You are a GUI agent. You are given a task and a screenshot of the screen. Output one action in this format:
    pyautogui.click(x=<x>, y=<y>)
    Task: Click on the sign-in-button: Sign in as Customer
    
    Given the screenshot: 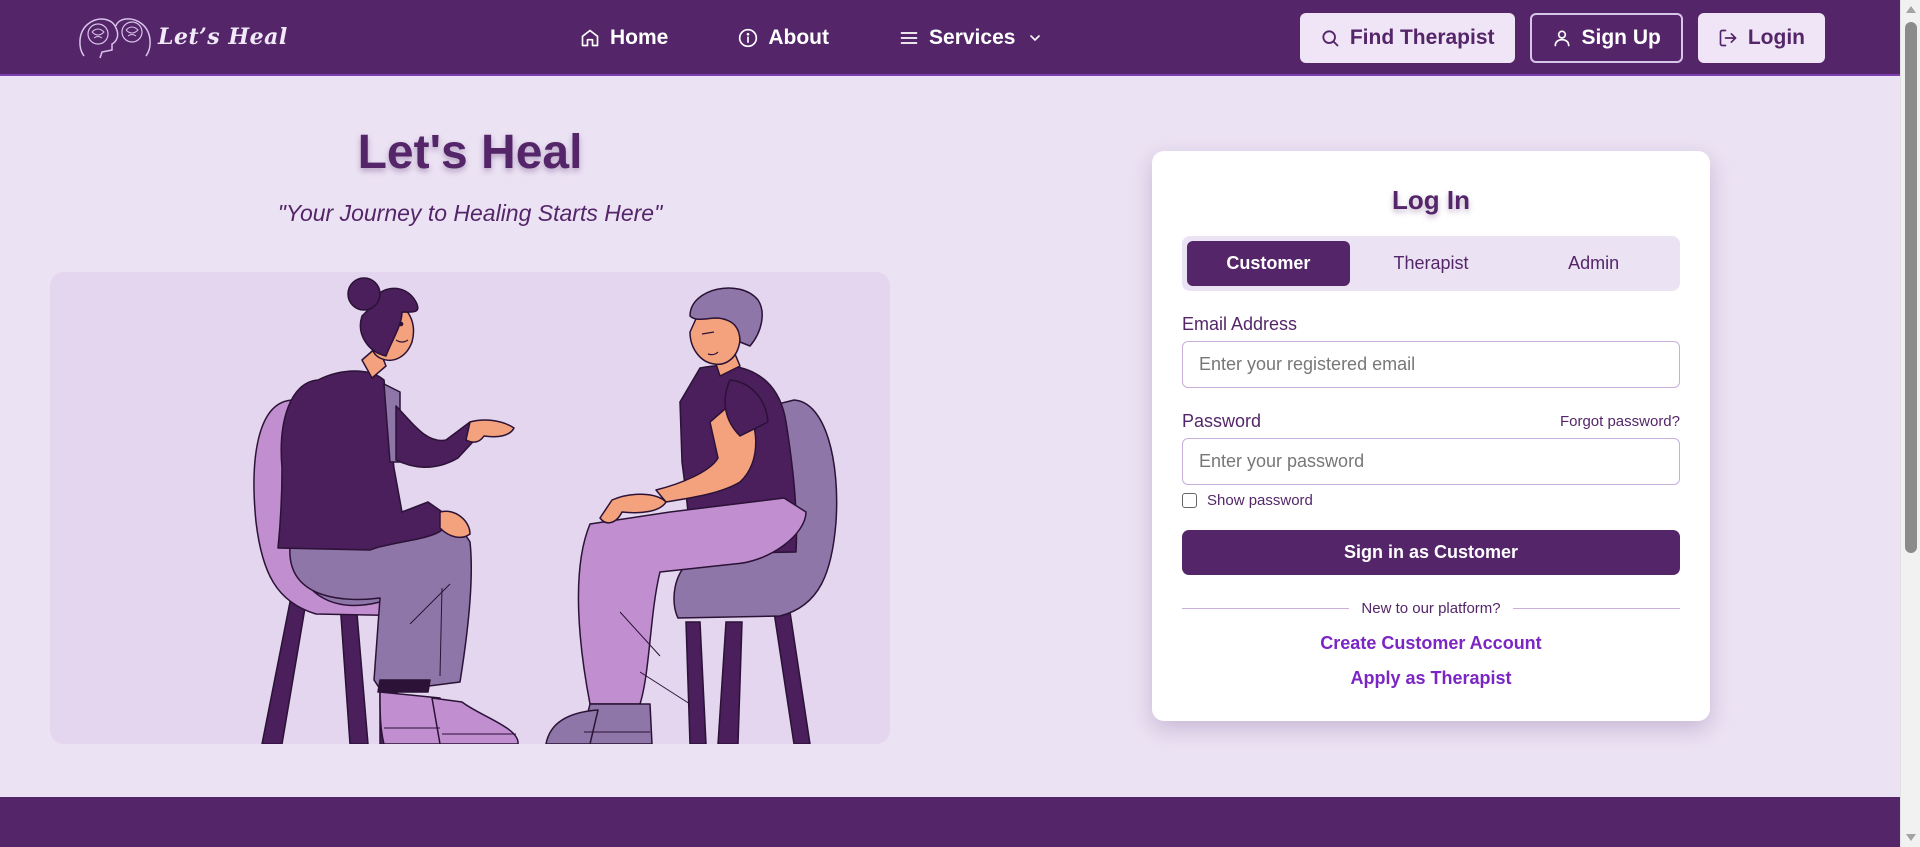 What is the action you would take?
    pyautogui.click(x=1431, y=552)
    